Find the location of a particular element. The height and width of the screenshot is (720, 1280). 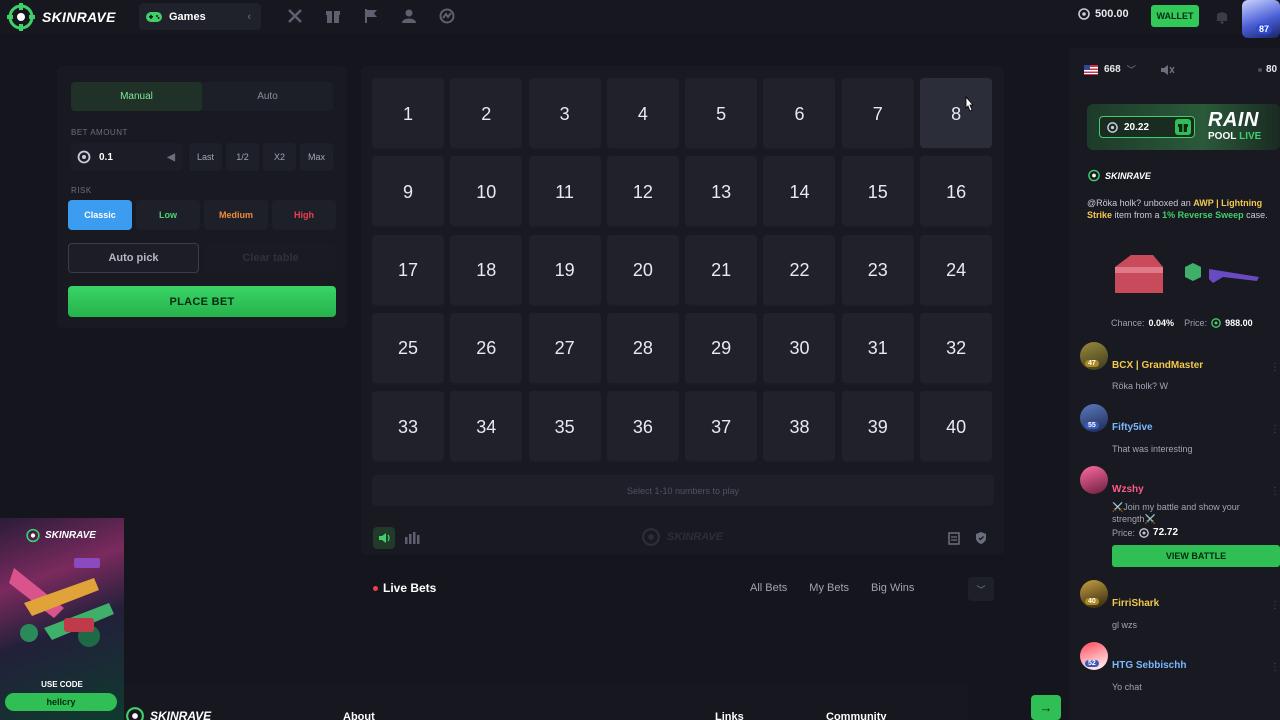

mute-chat-icon is located at coordinates (1167, 72).